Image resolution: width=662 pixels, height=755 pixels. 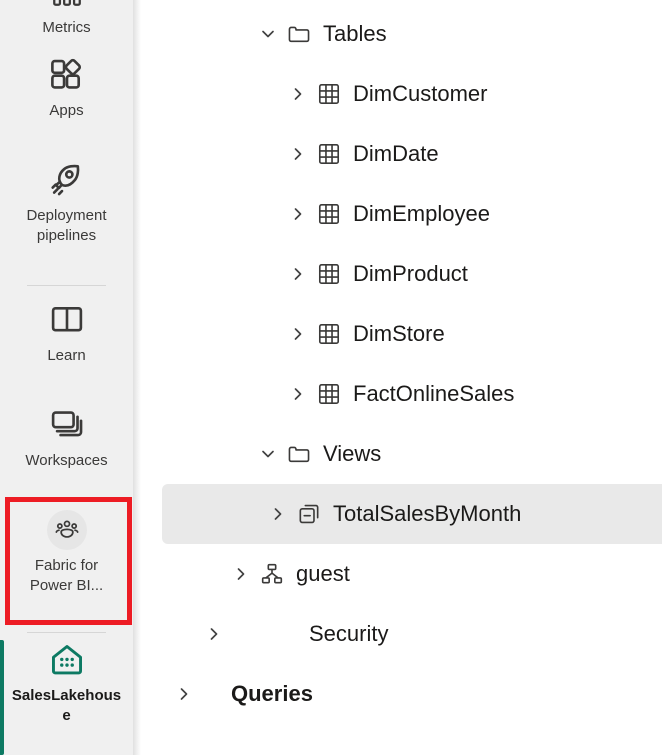 I want to click on lakehouse-icon, so click(x=67, y=660).